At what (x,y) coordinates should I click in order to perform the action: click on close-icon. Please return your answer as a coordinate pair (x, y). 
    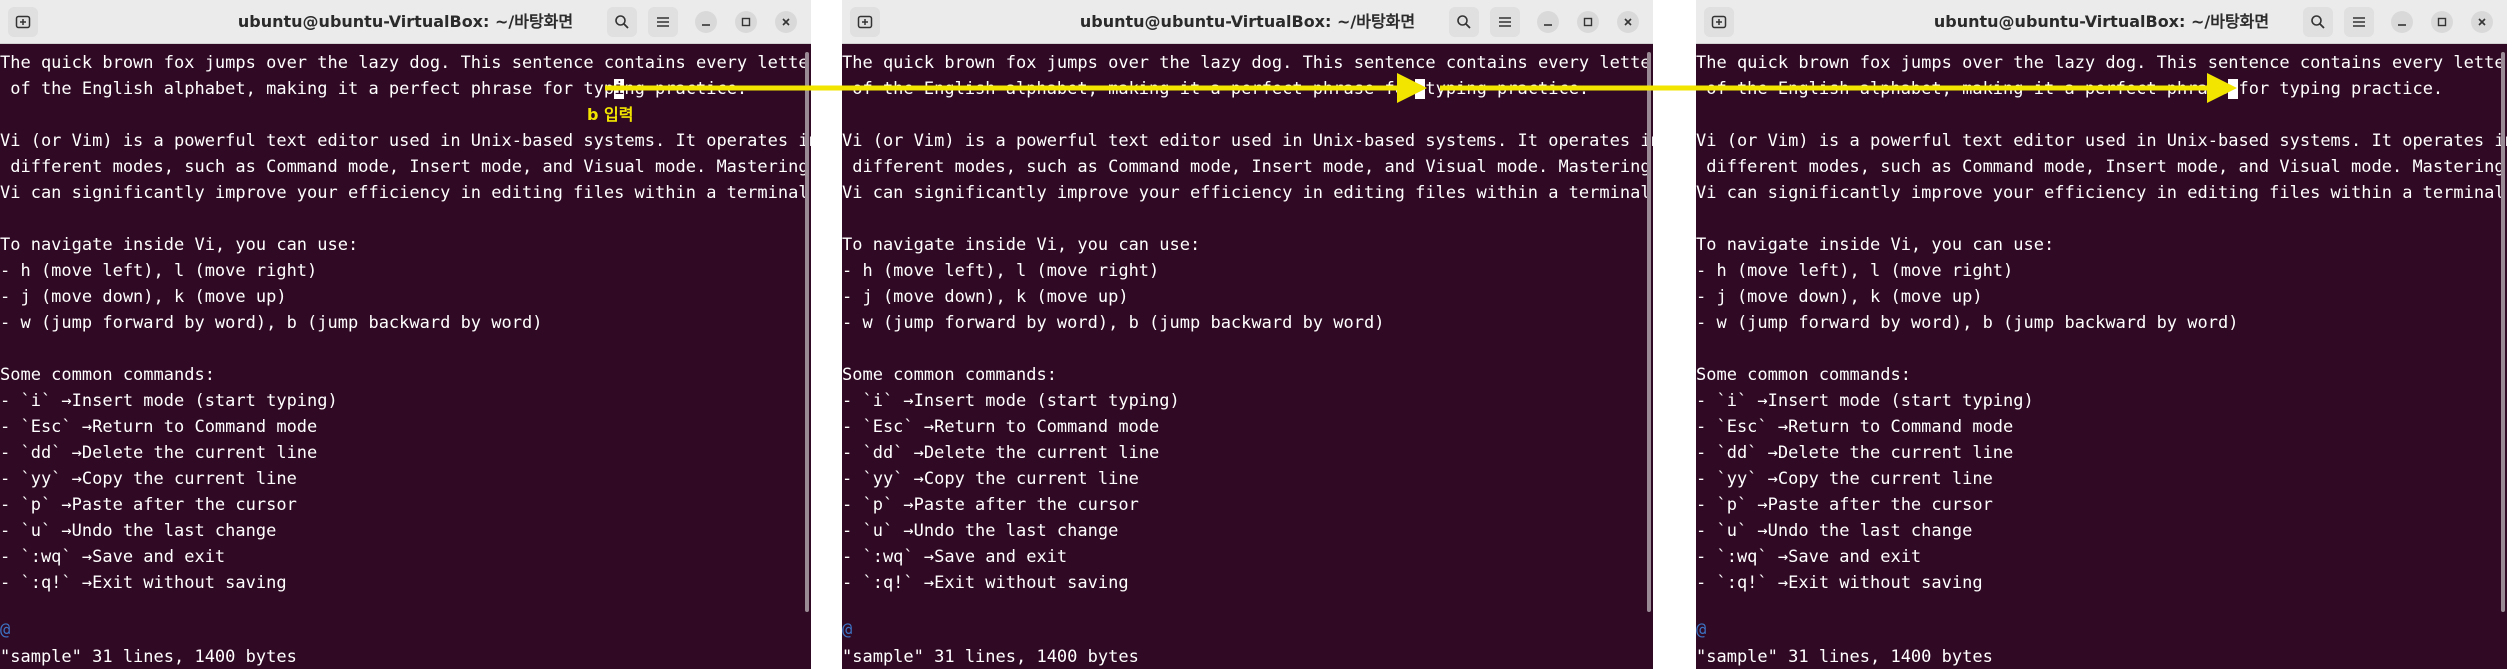
    Looking at the image, I should click on (786, 22).